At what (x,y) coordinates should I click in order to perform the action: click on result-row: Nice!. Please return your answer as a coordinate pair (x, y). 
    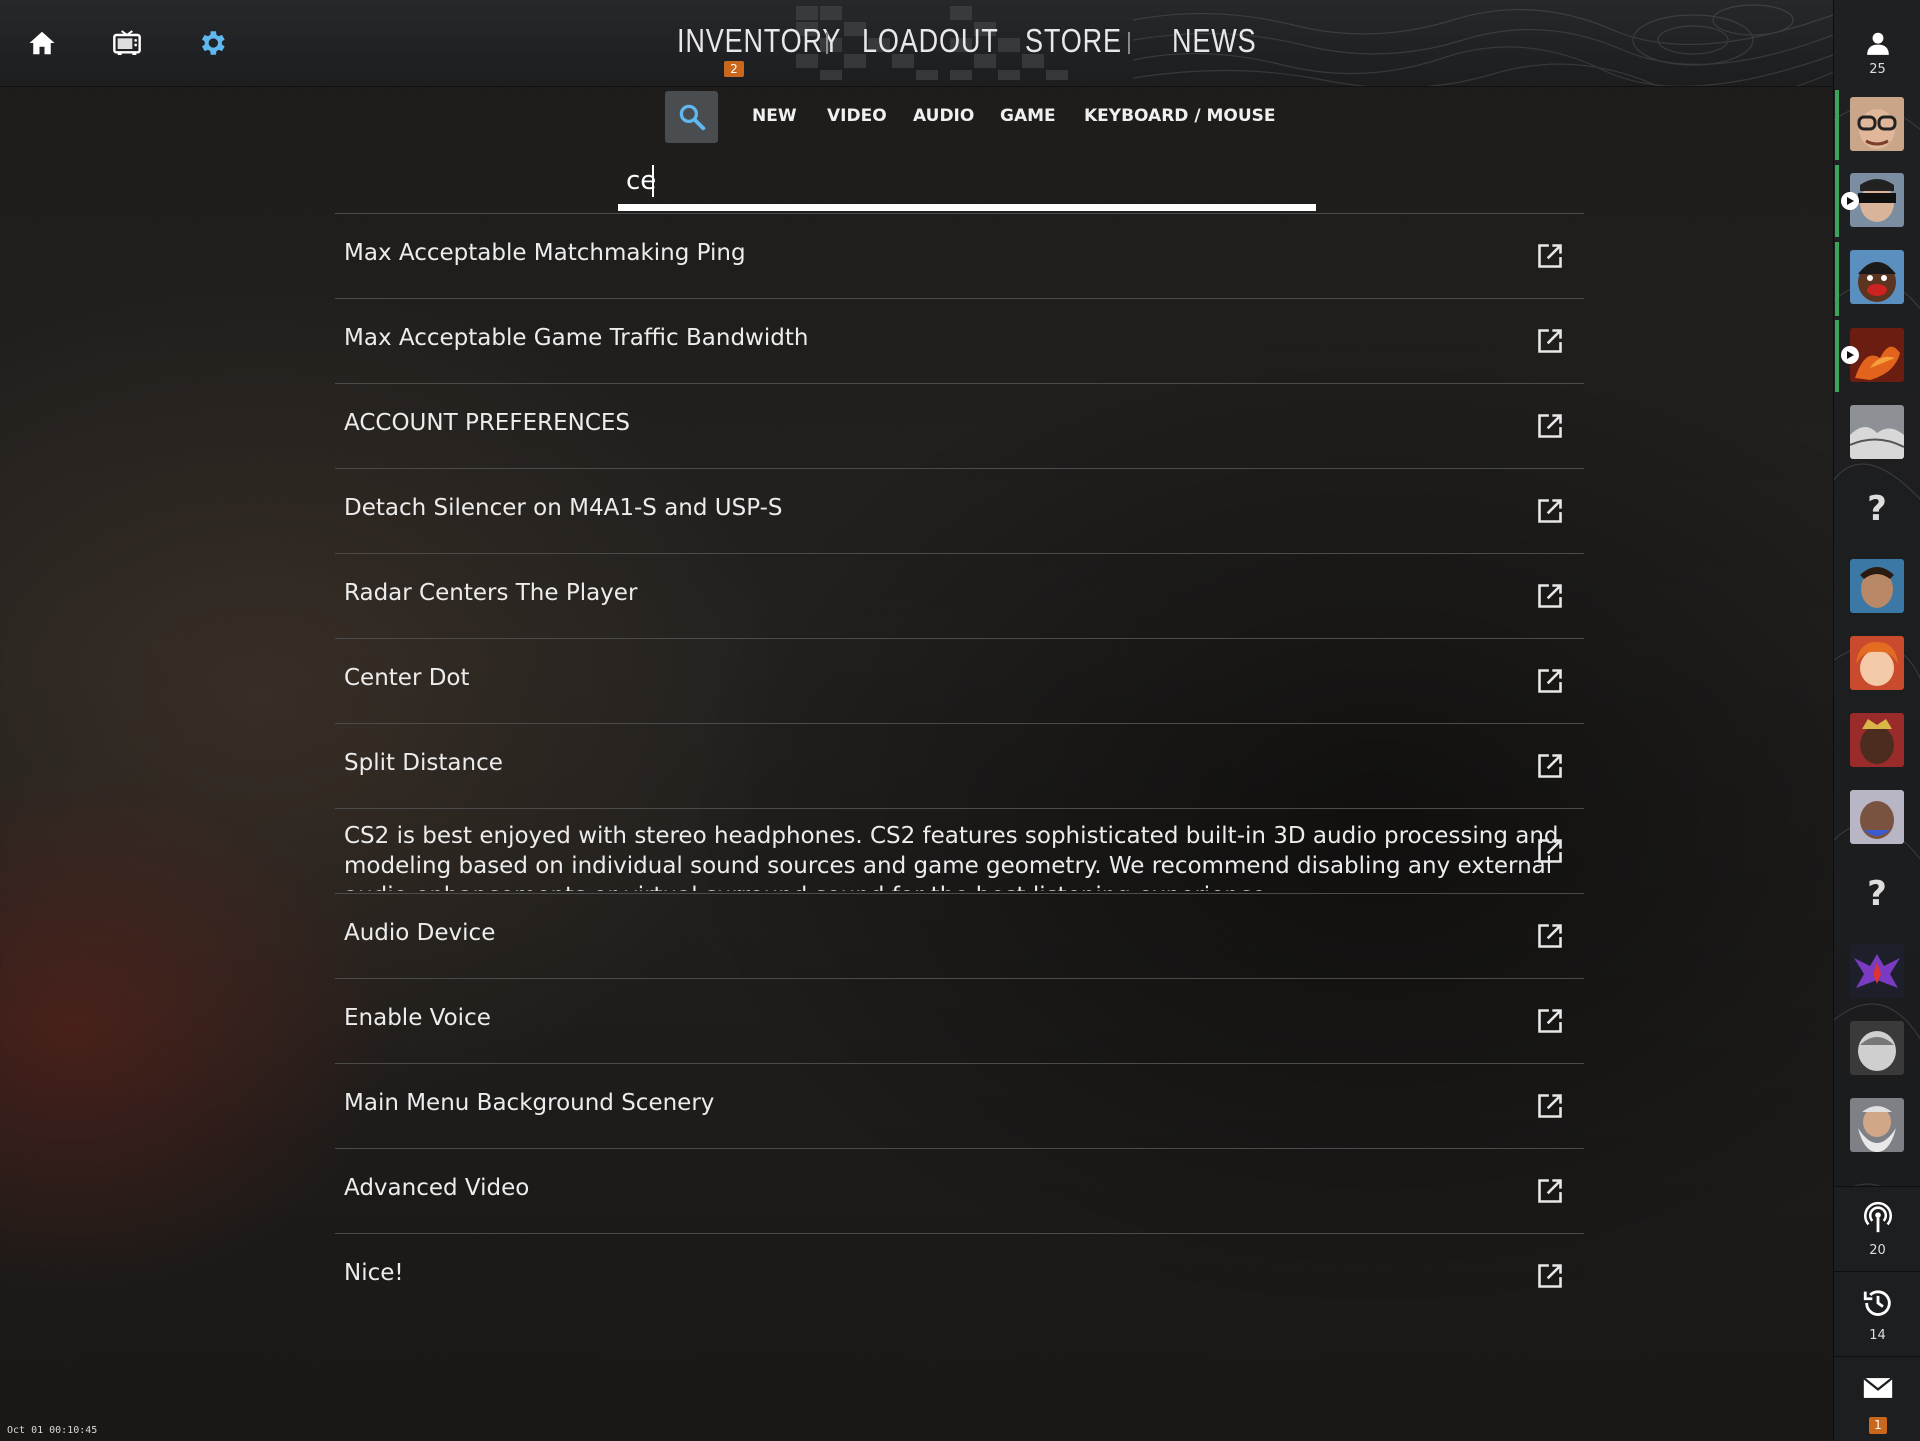
    Looking at the image, I should click on (959, 1275).